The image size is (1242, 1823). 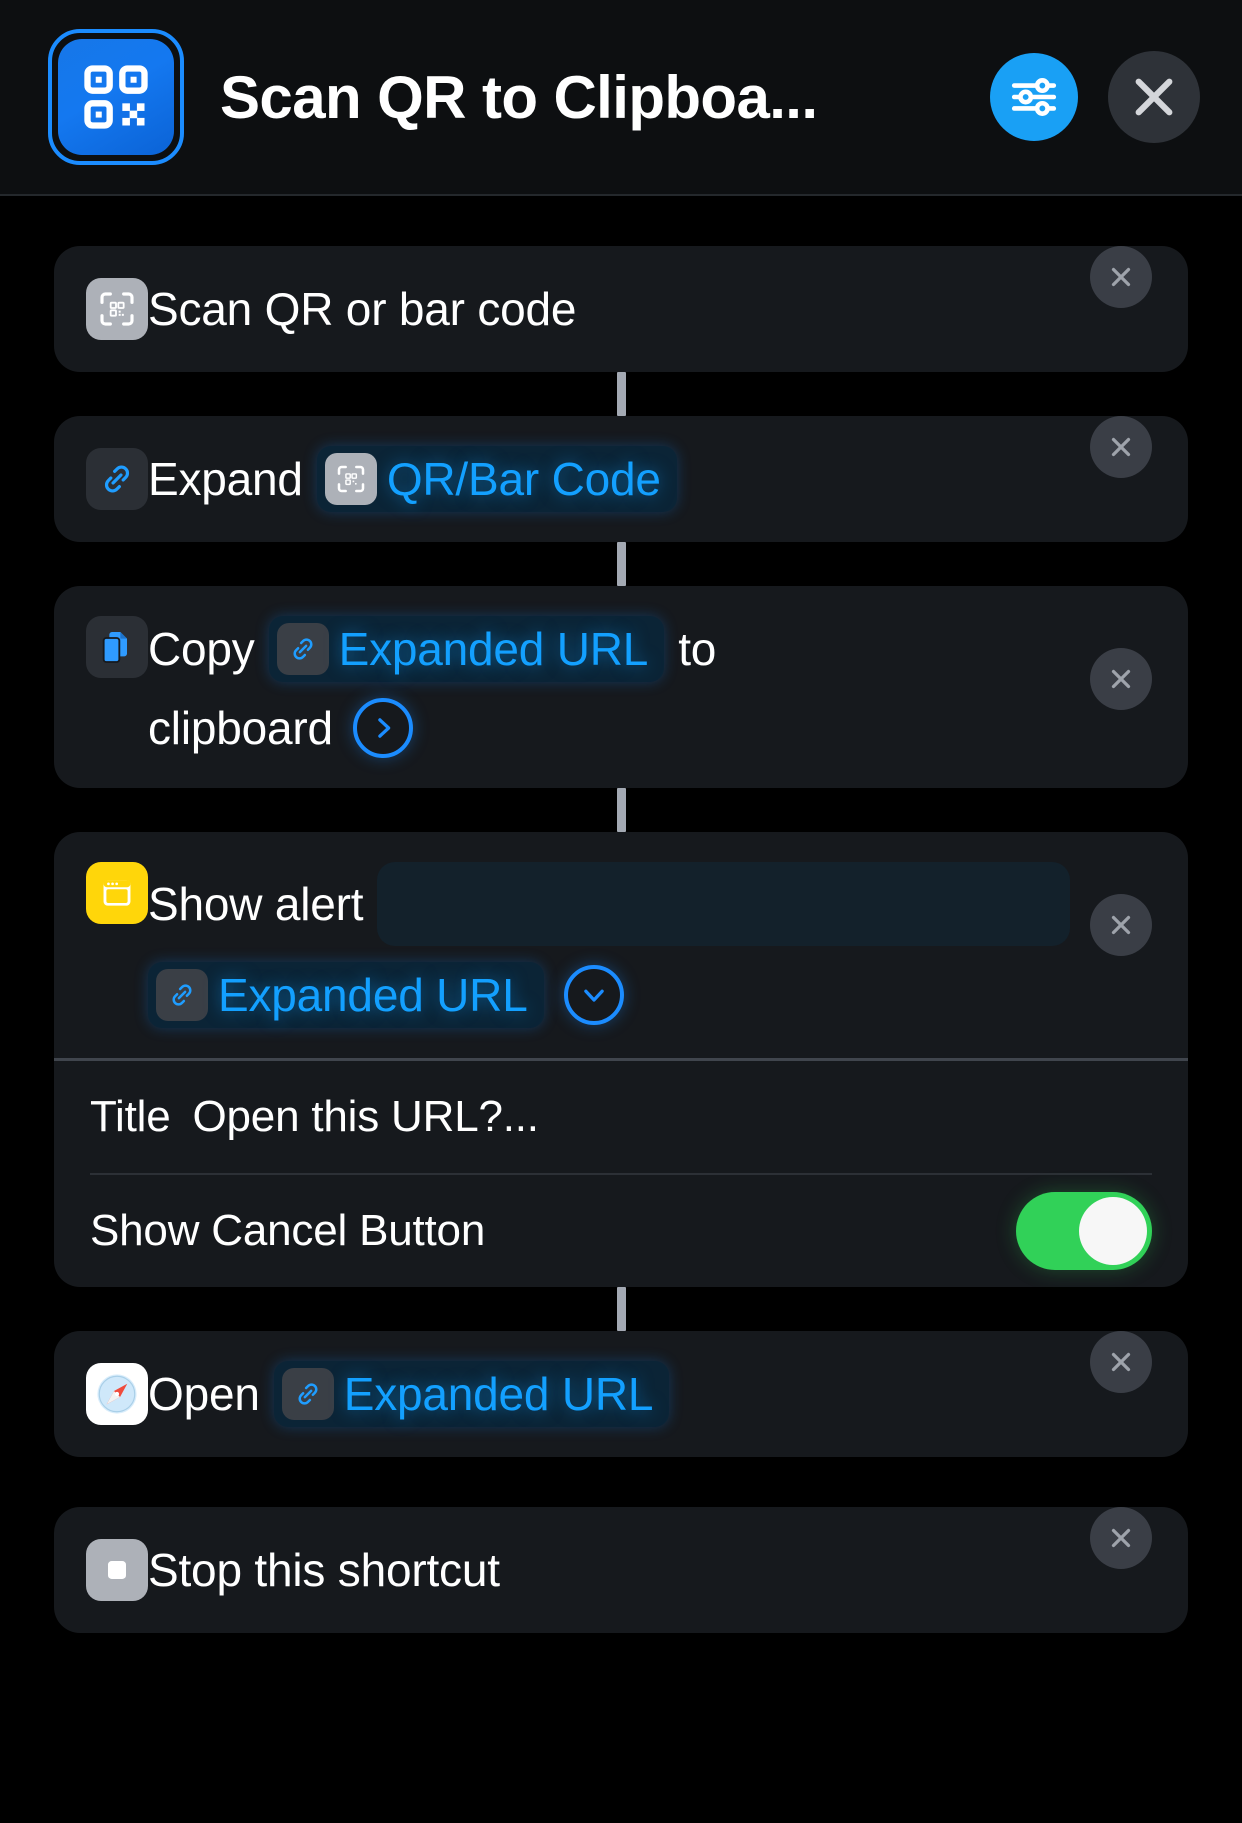 I want to click on action-label-after: to, so click(x=697, y=648).